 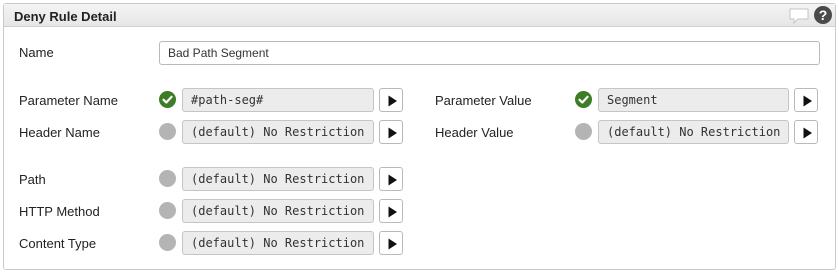 I want to click on http-method-edit-button, so click(x=391, y=211).